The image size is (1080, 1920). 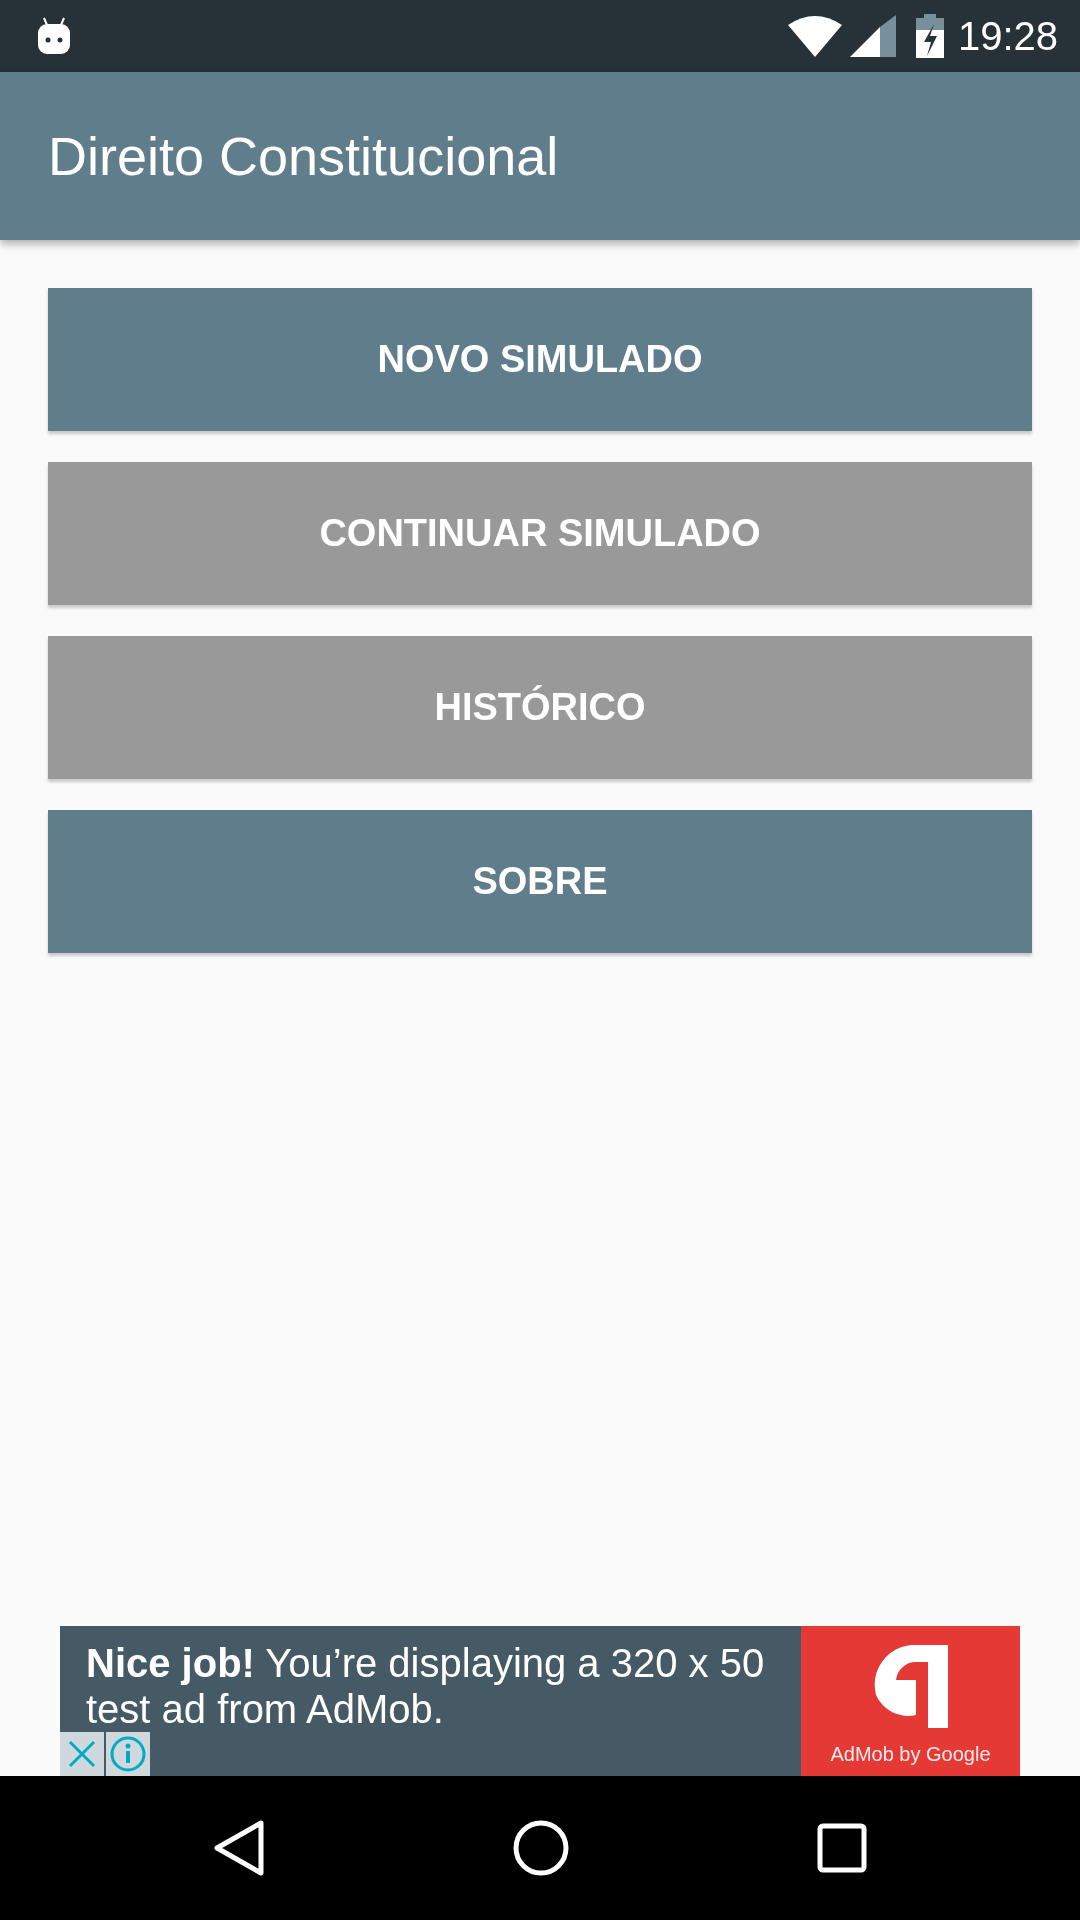 I want to click on menu-button: SOBRE, so click(x=540, y=881).